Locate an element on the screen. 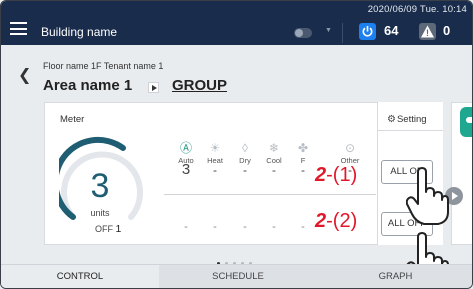 The height and width of the screenshot is (289, 473). menu-icon is located at coordinates (18, 28).